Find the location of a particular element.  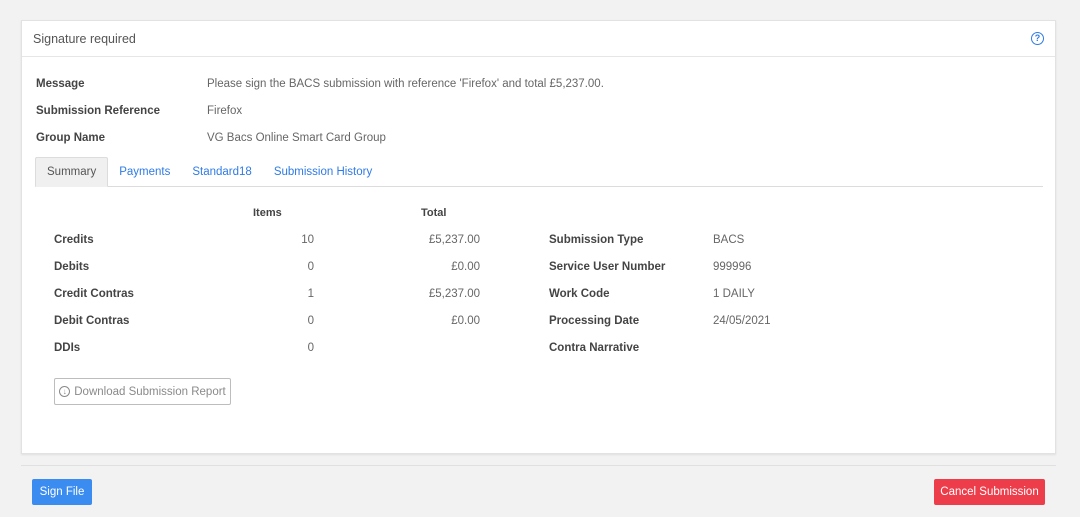

row-label: Credit Contras is located at coordinates (94, 294).